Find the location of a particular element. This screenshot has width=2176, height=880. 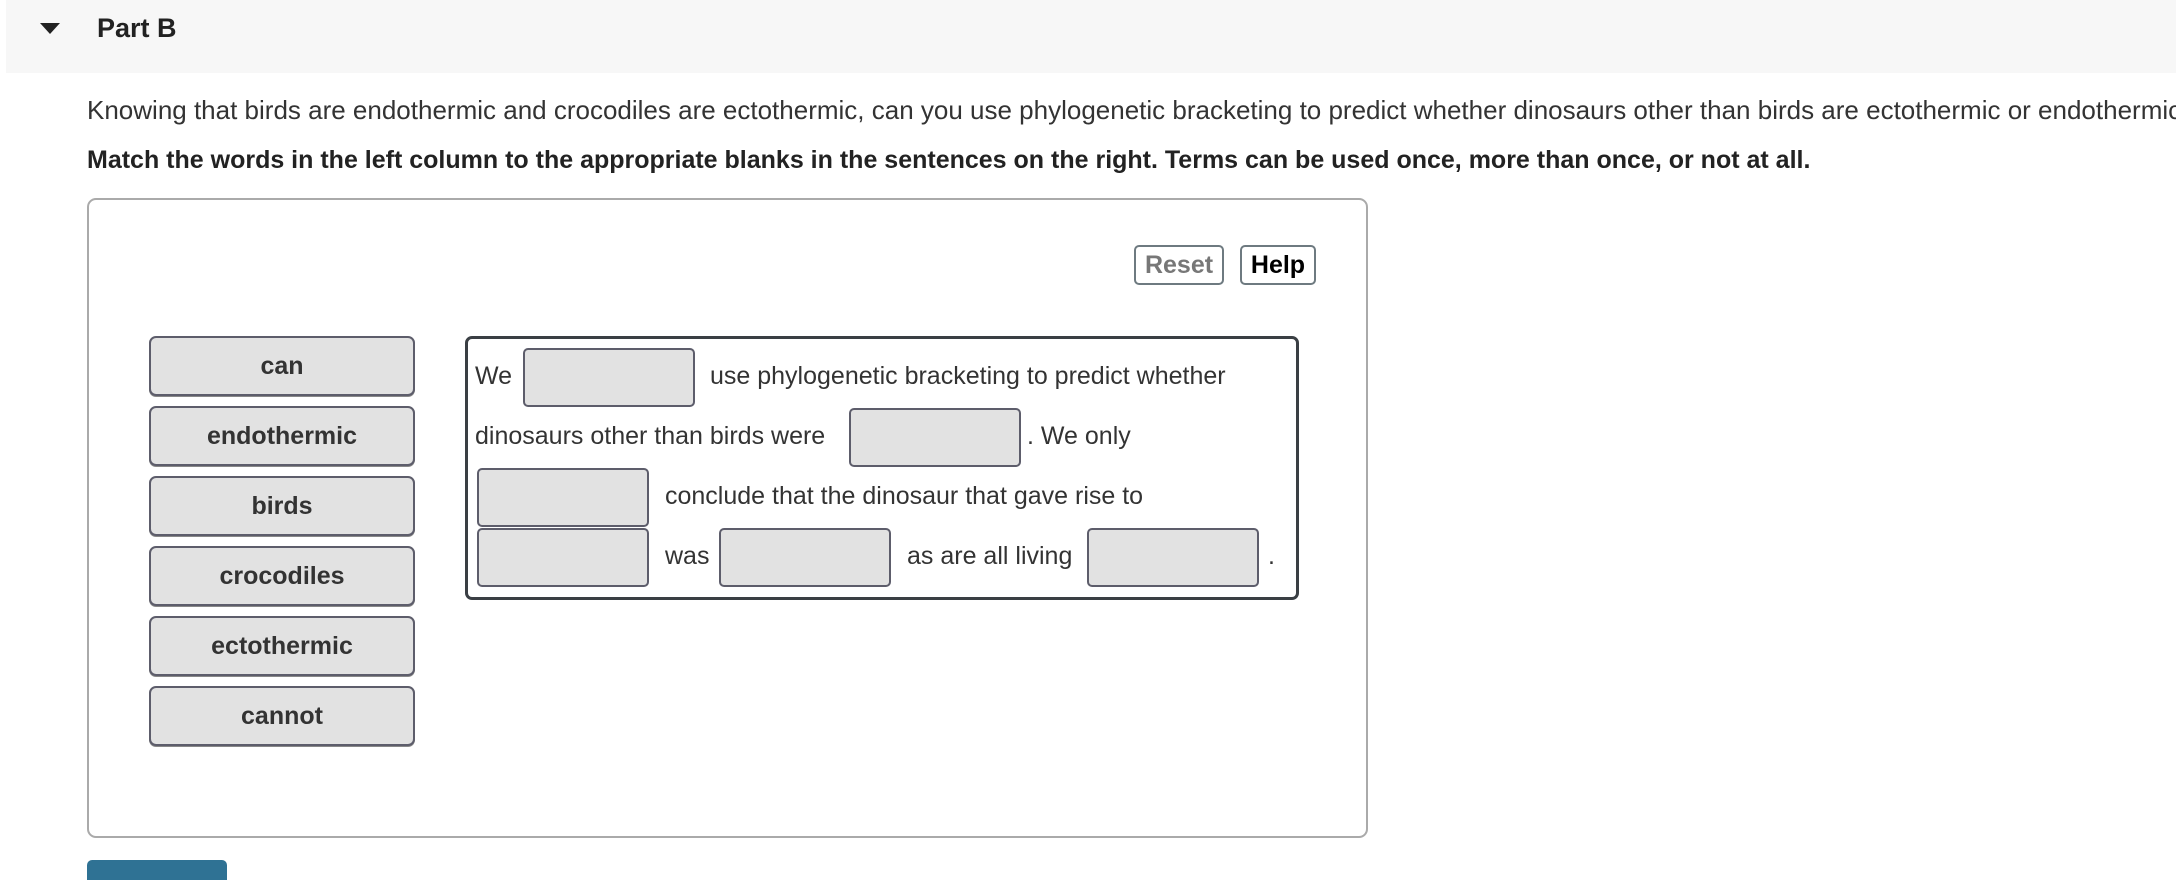

sentence-text: We is located at coordinates (494, 376).